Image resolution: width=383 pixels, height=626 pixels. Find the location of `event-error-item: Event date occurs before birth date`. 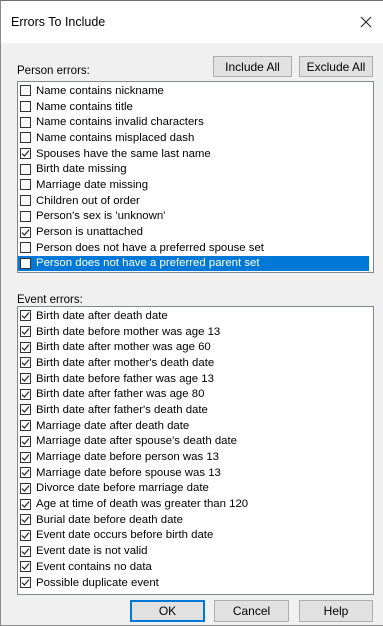

event-error-item: Event date occurs before birth date is located at coordinates (193, 536).